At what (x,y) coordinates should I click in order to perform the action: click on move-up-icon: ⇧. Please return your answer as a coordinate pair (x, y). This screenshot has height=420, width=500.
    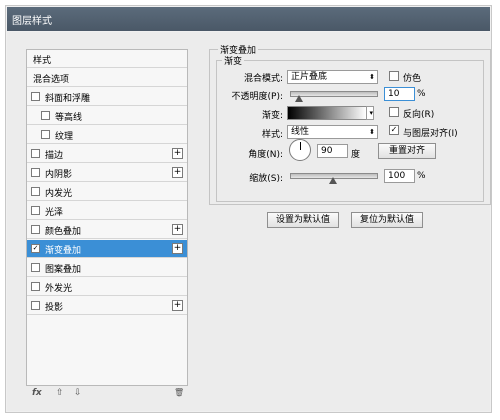
    Looking at the image, I should click on (60, 393).